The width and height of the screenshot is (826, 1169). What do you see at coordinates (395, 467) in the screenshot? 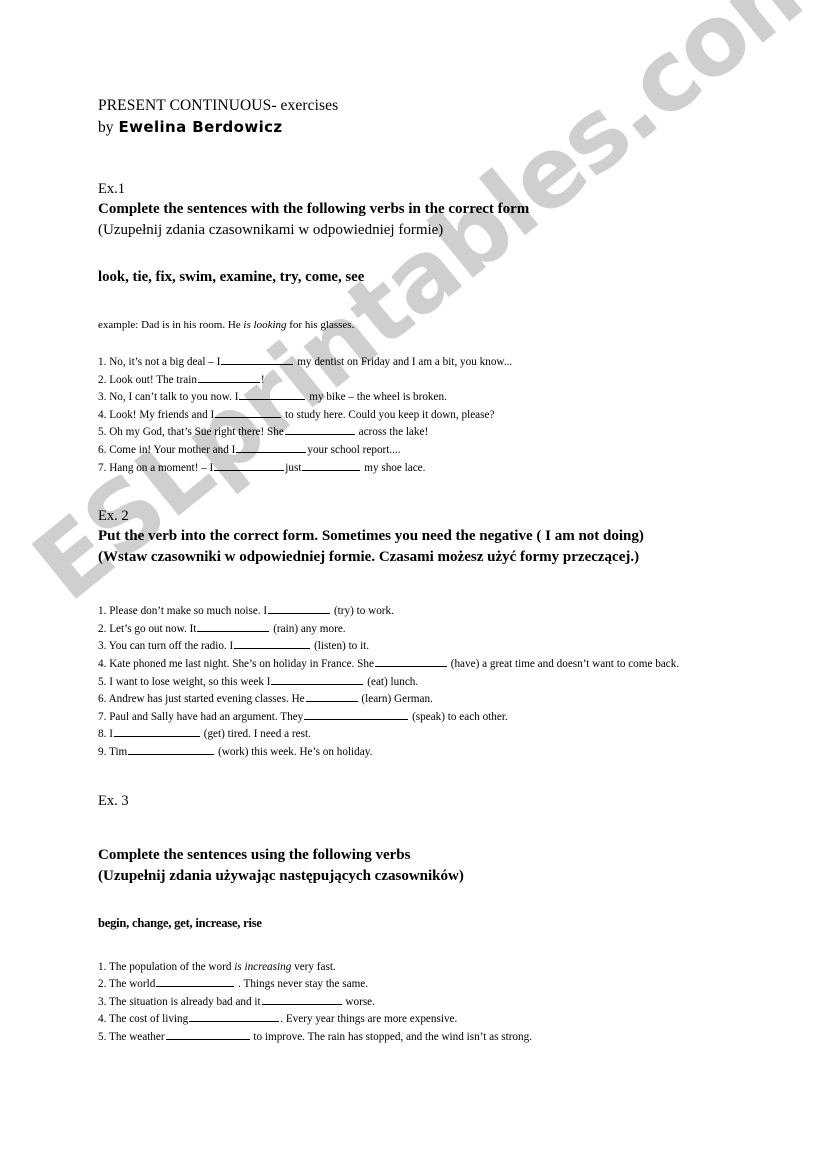
I see `item-text-after: my shoe lace.` at bounding box center [395, 467].